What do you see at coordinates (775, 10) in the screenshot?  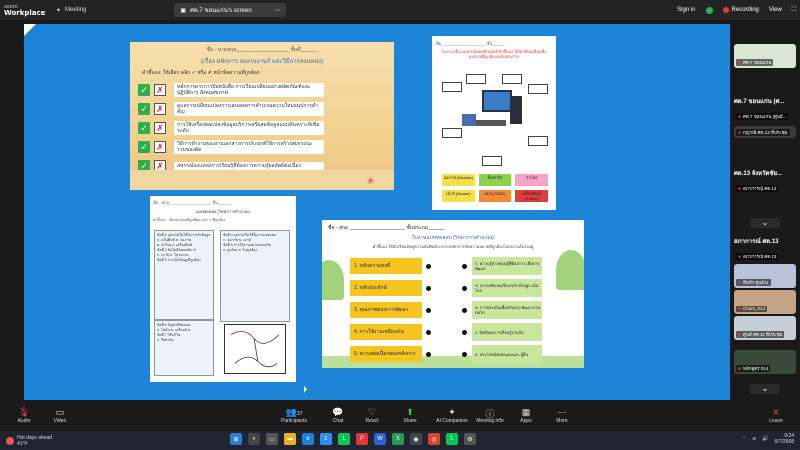 I see `view-button: View` at bounding box center [775, 10].